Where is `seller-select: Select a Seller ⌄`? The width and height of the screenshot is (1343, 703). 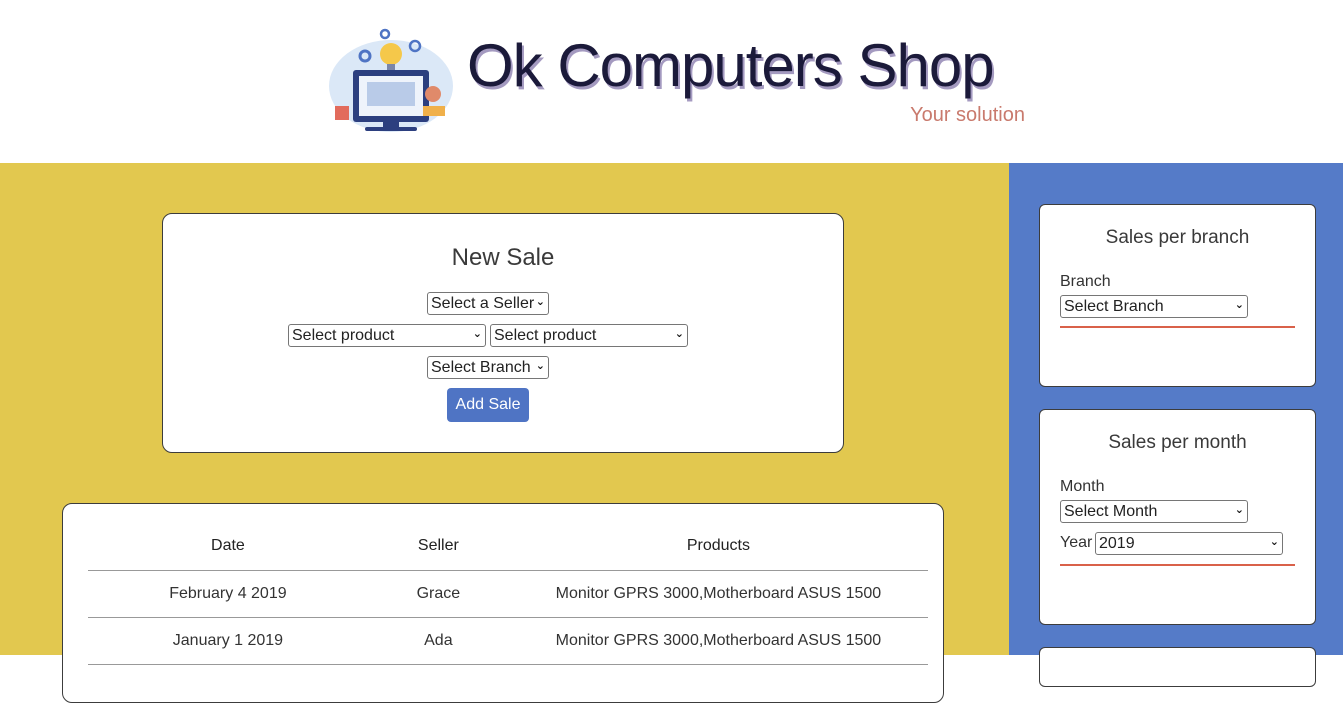
seller-select: Select a Seller ⌄ is located at coordinates (488, 303).